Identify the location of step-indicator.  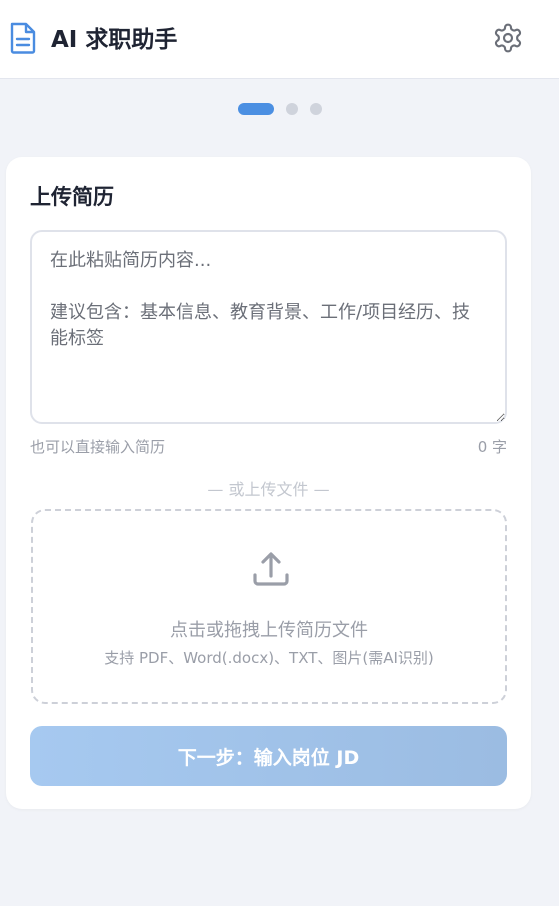
(279, 109).